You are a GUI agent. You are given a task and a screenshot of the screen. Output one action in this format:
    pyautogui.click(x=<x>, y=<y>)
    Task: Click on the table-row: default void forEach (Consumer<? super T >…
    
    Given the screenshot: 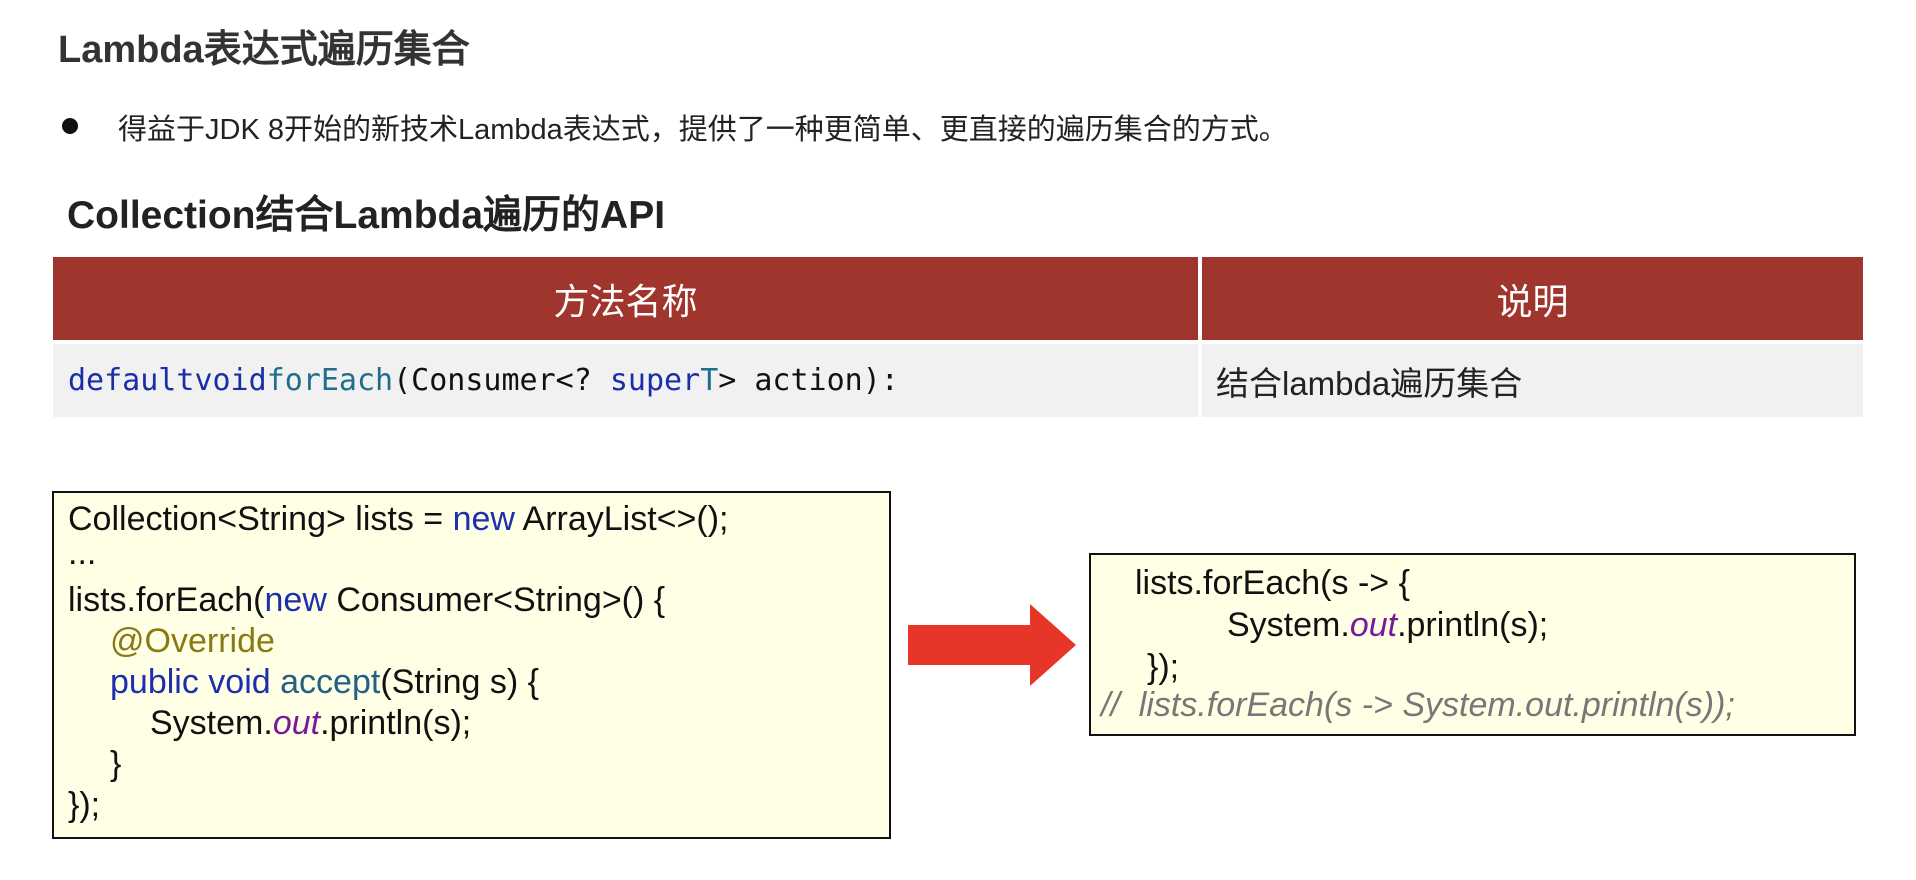 What is the action you would take?
    pyautogui.click(x=958, y=378)
    